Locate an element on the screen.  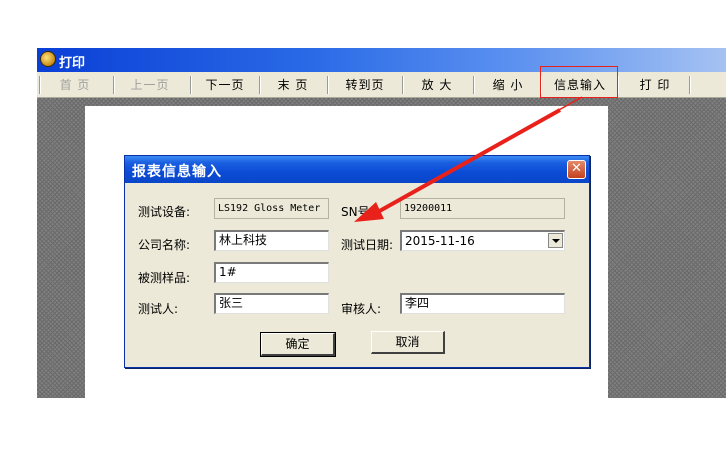
close-icon: ✕ is located at coordinates (576, 168).